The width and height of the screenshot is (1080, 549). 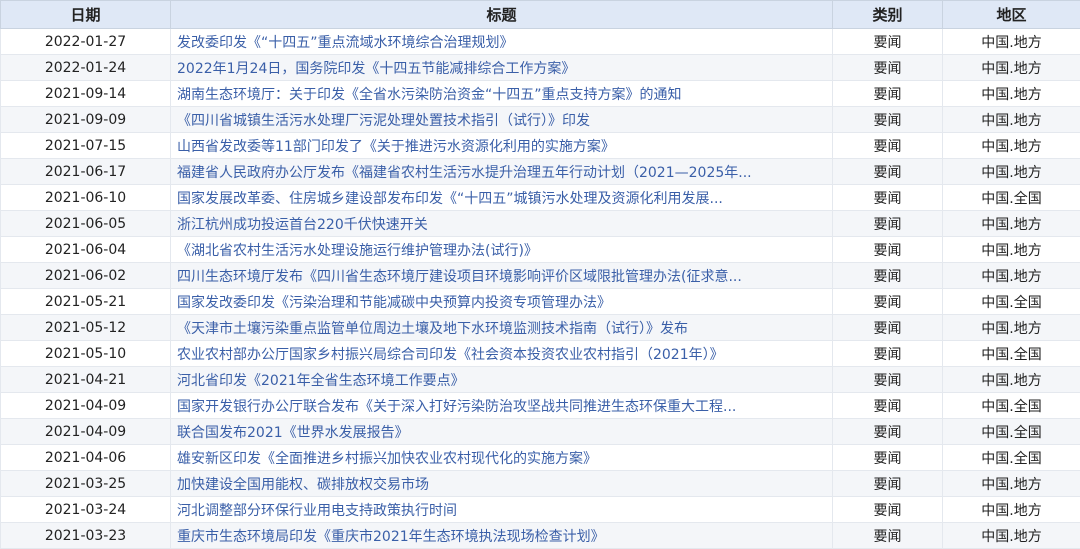 I want to click on header-row: 日期 标题 类别 地区, so click(x=540, y=15).